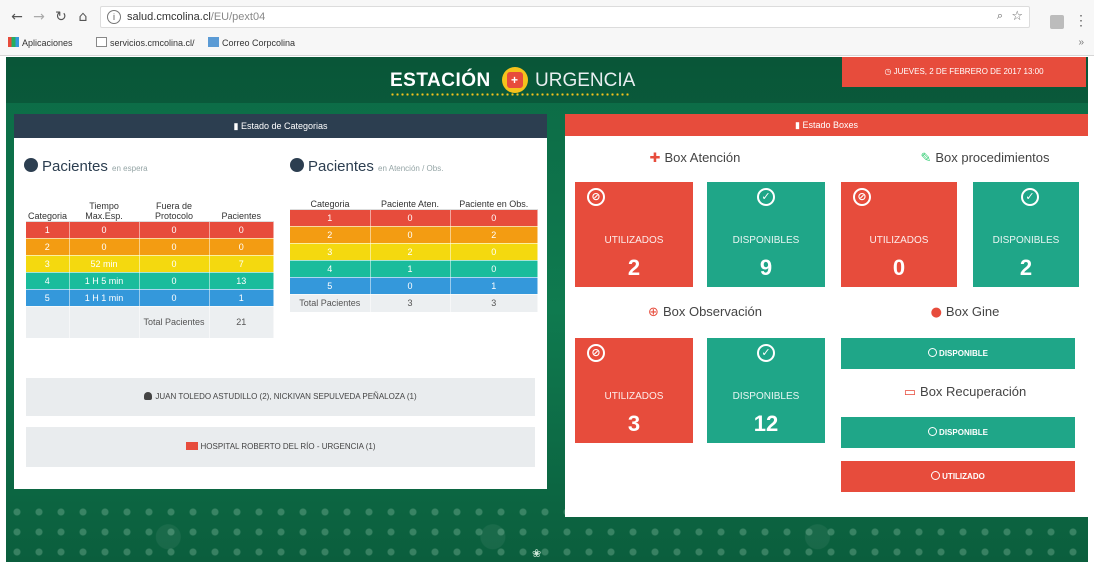 This screenshot has width=1094, height=562. Describe the element at coordinates (414, 269) in the screenshot. I see `table-row: 410` at that location.